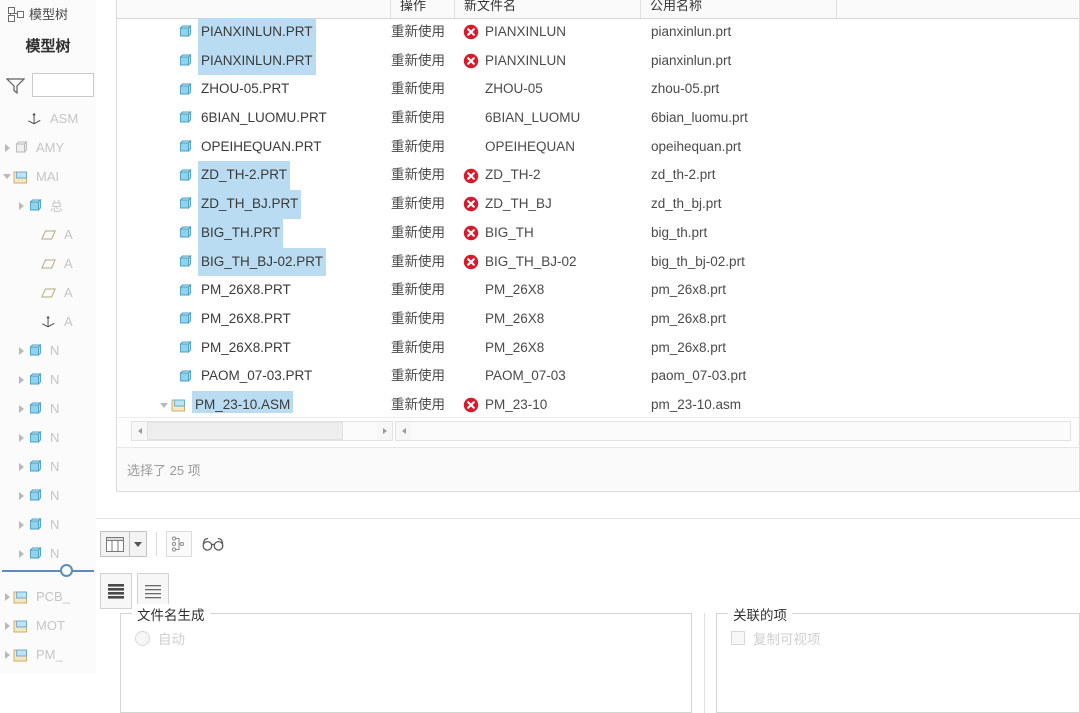 This screenshot has width=1080, height=713. Describe the element at coordinates (738, 638) in the screenshot. I see `checkbox-icon` at that location.